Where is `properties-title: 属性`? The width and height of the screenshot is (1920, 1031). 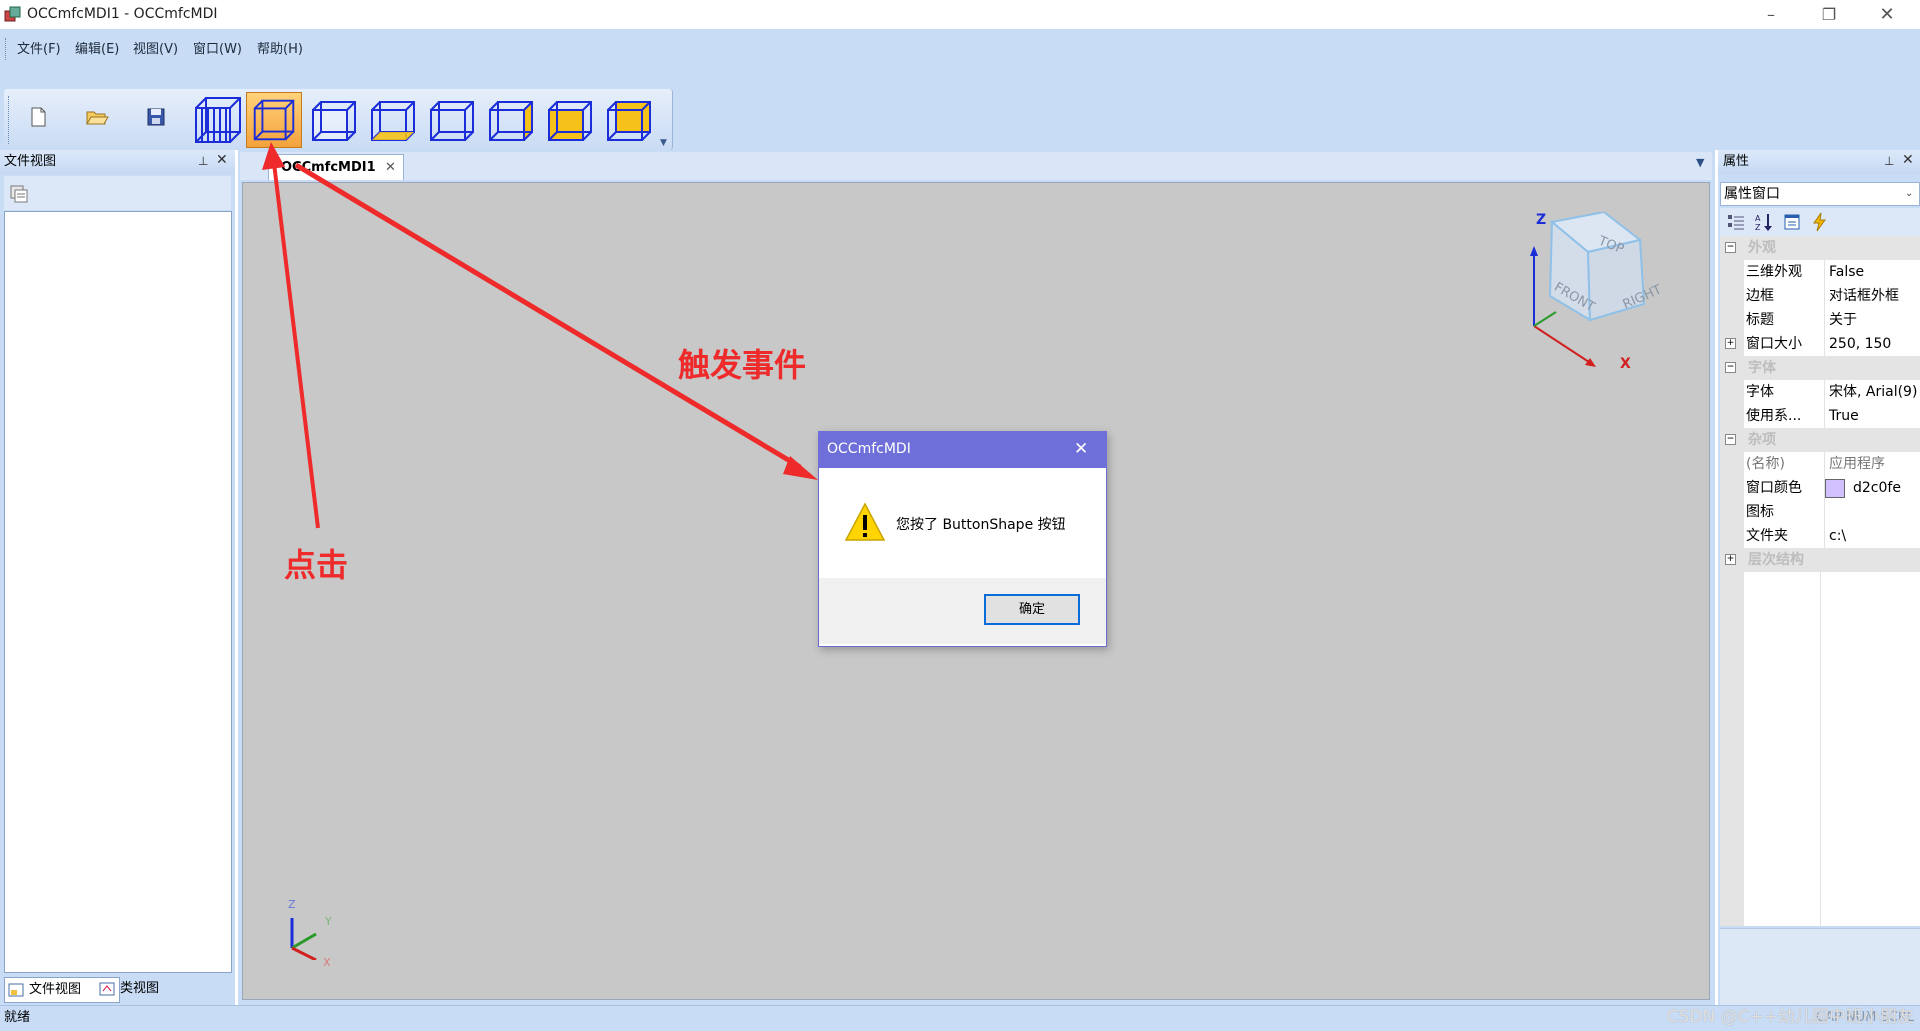
properties-title: 属性 is located at coordinates (1736, 161).